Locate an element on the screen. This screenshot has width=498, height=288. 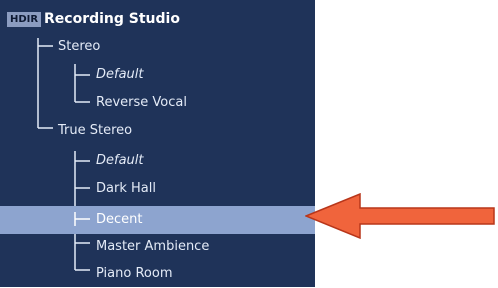
item-label: Master Ambience is located at coordinates (153, 246).